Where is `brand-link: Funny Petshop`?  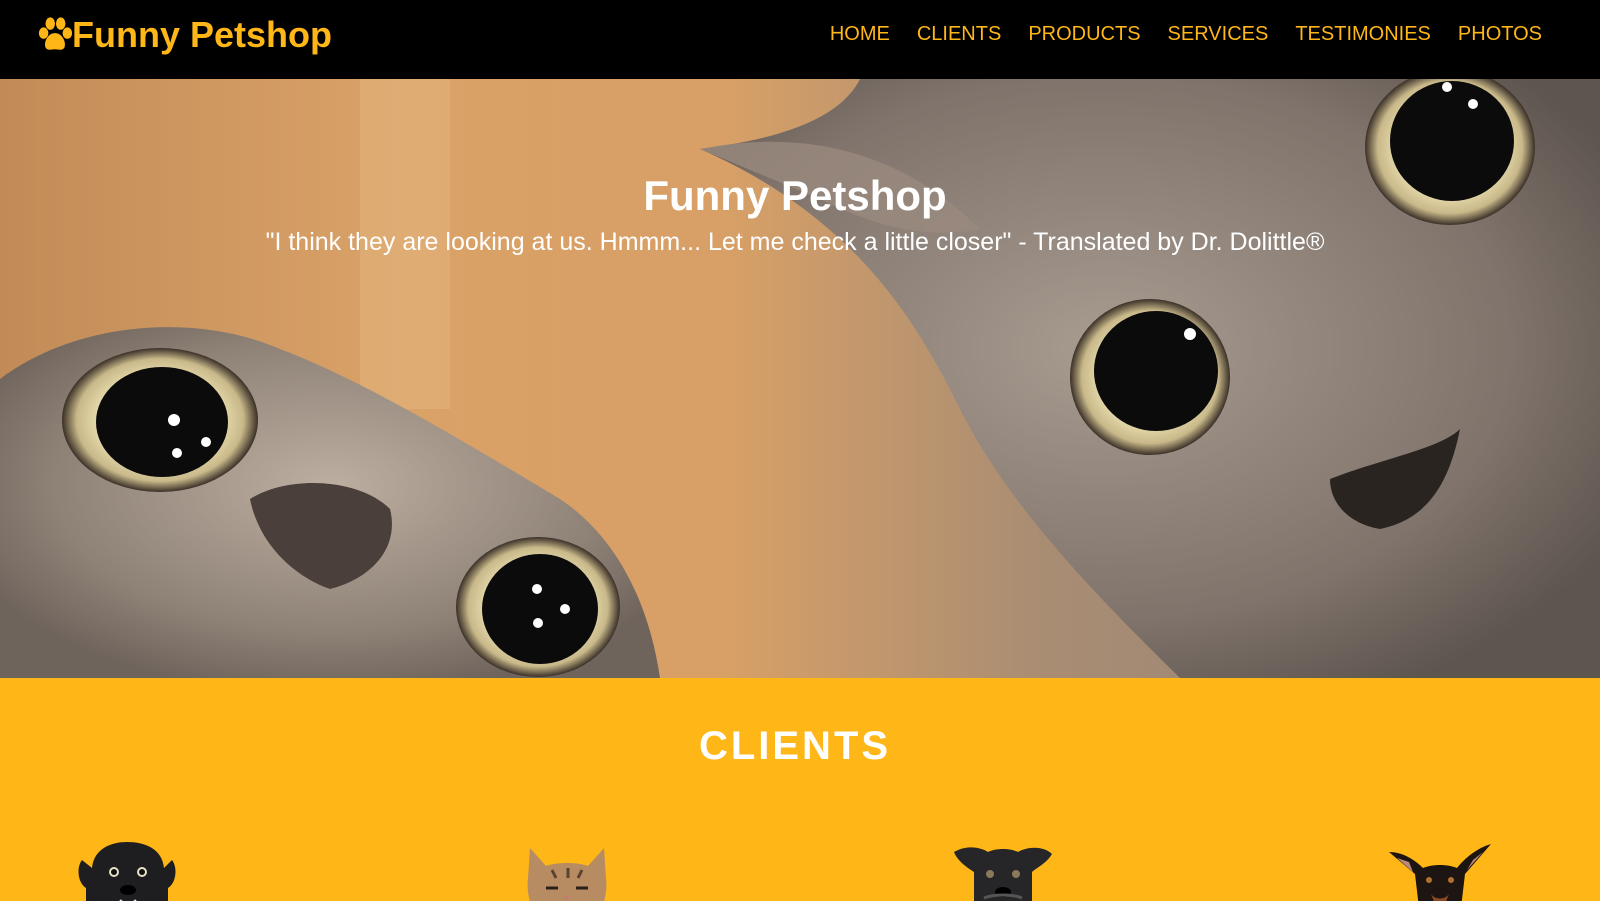 brand-link: Funny Petshop is located at coordinates (184, 35).